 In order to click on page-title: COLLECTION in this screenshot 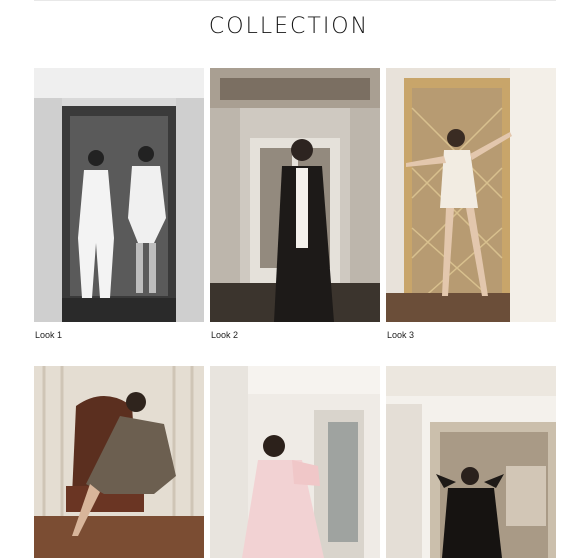, I will do `click(289, 26)`.